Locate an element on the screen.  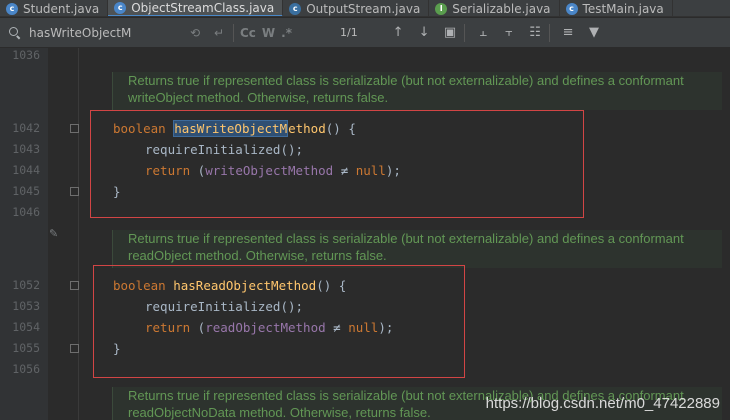
line-number: 1053 is located at coordinates (26, 306).